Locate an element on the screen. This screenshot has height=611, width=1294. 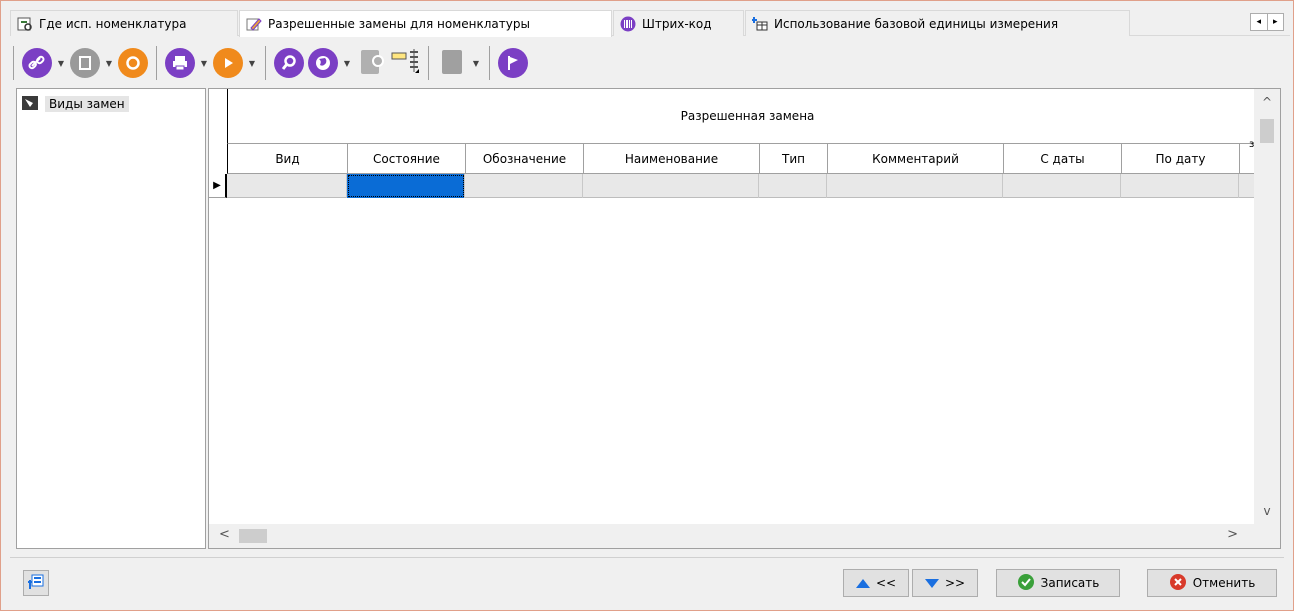
globe-button is located at coordinates (323, 63).